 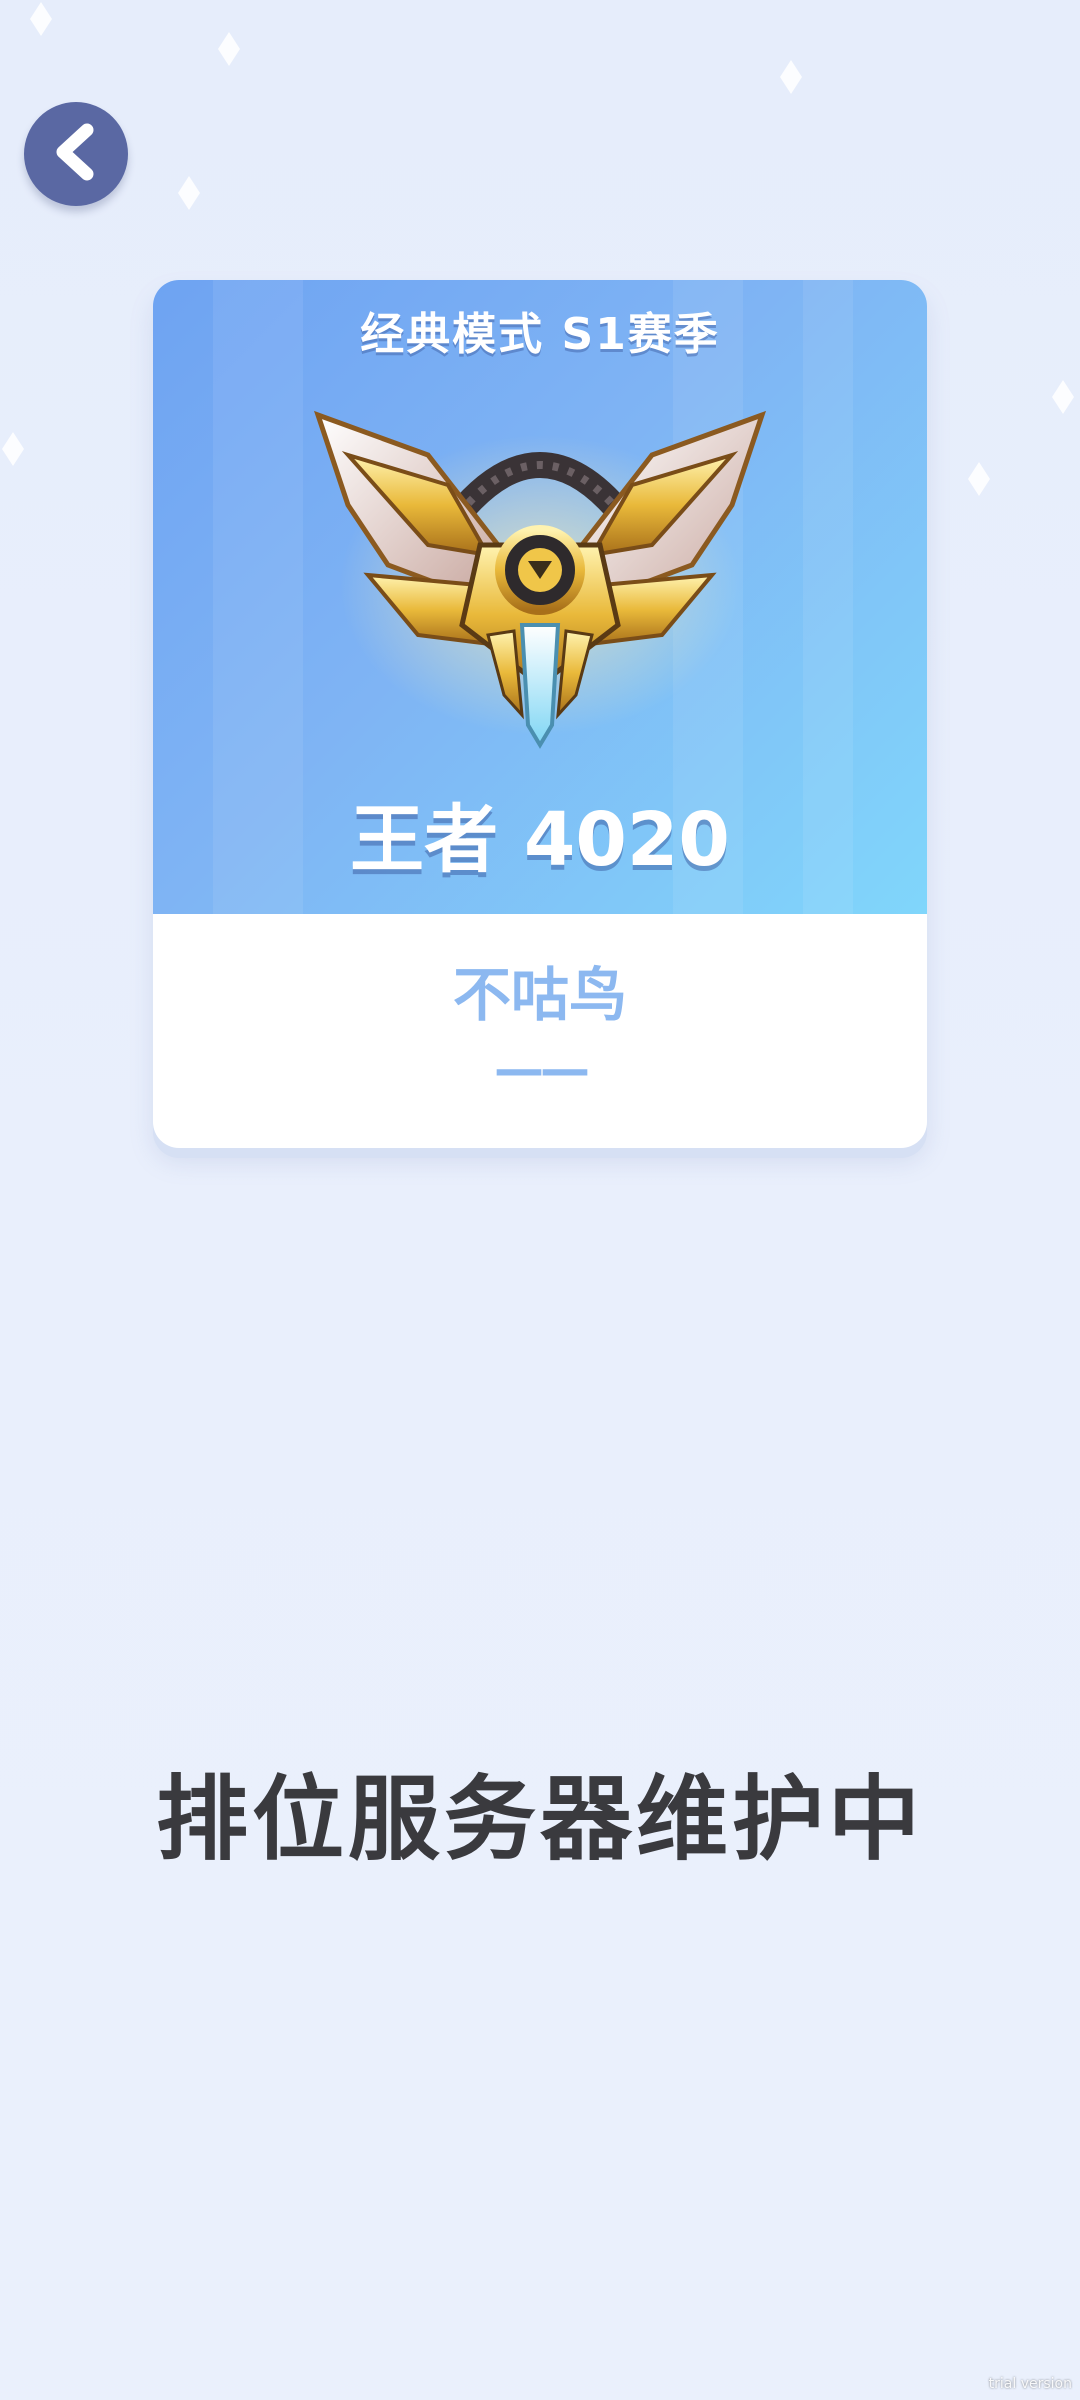 I want to click on back-button, so click(x=76, y=154).